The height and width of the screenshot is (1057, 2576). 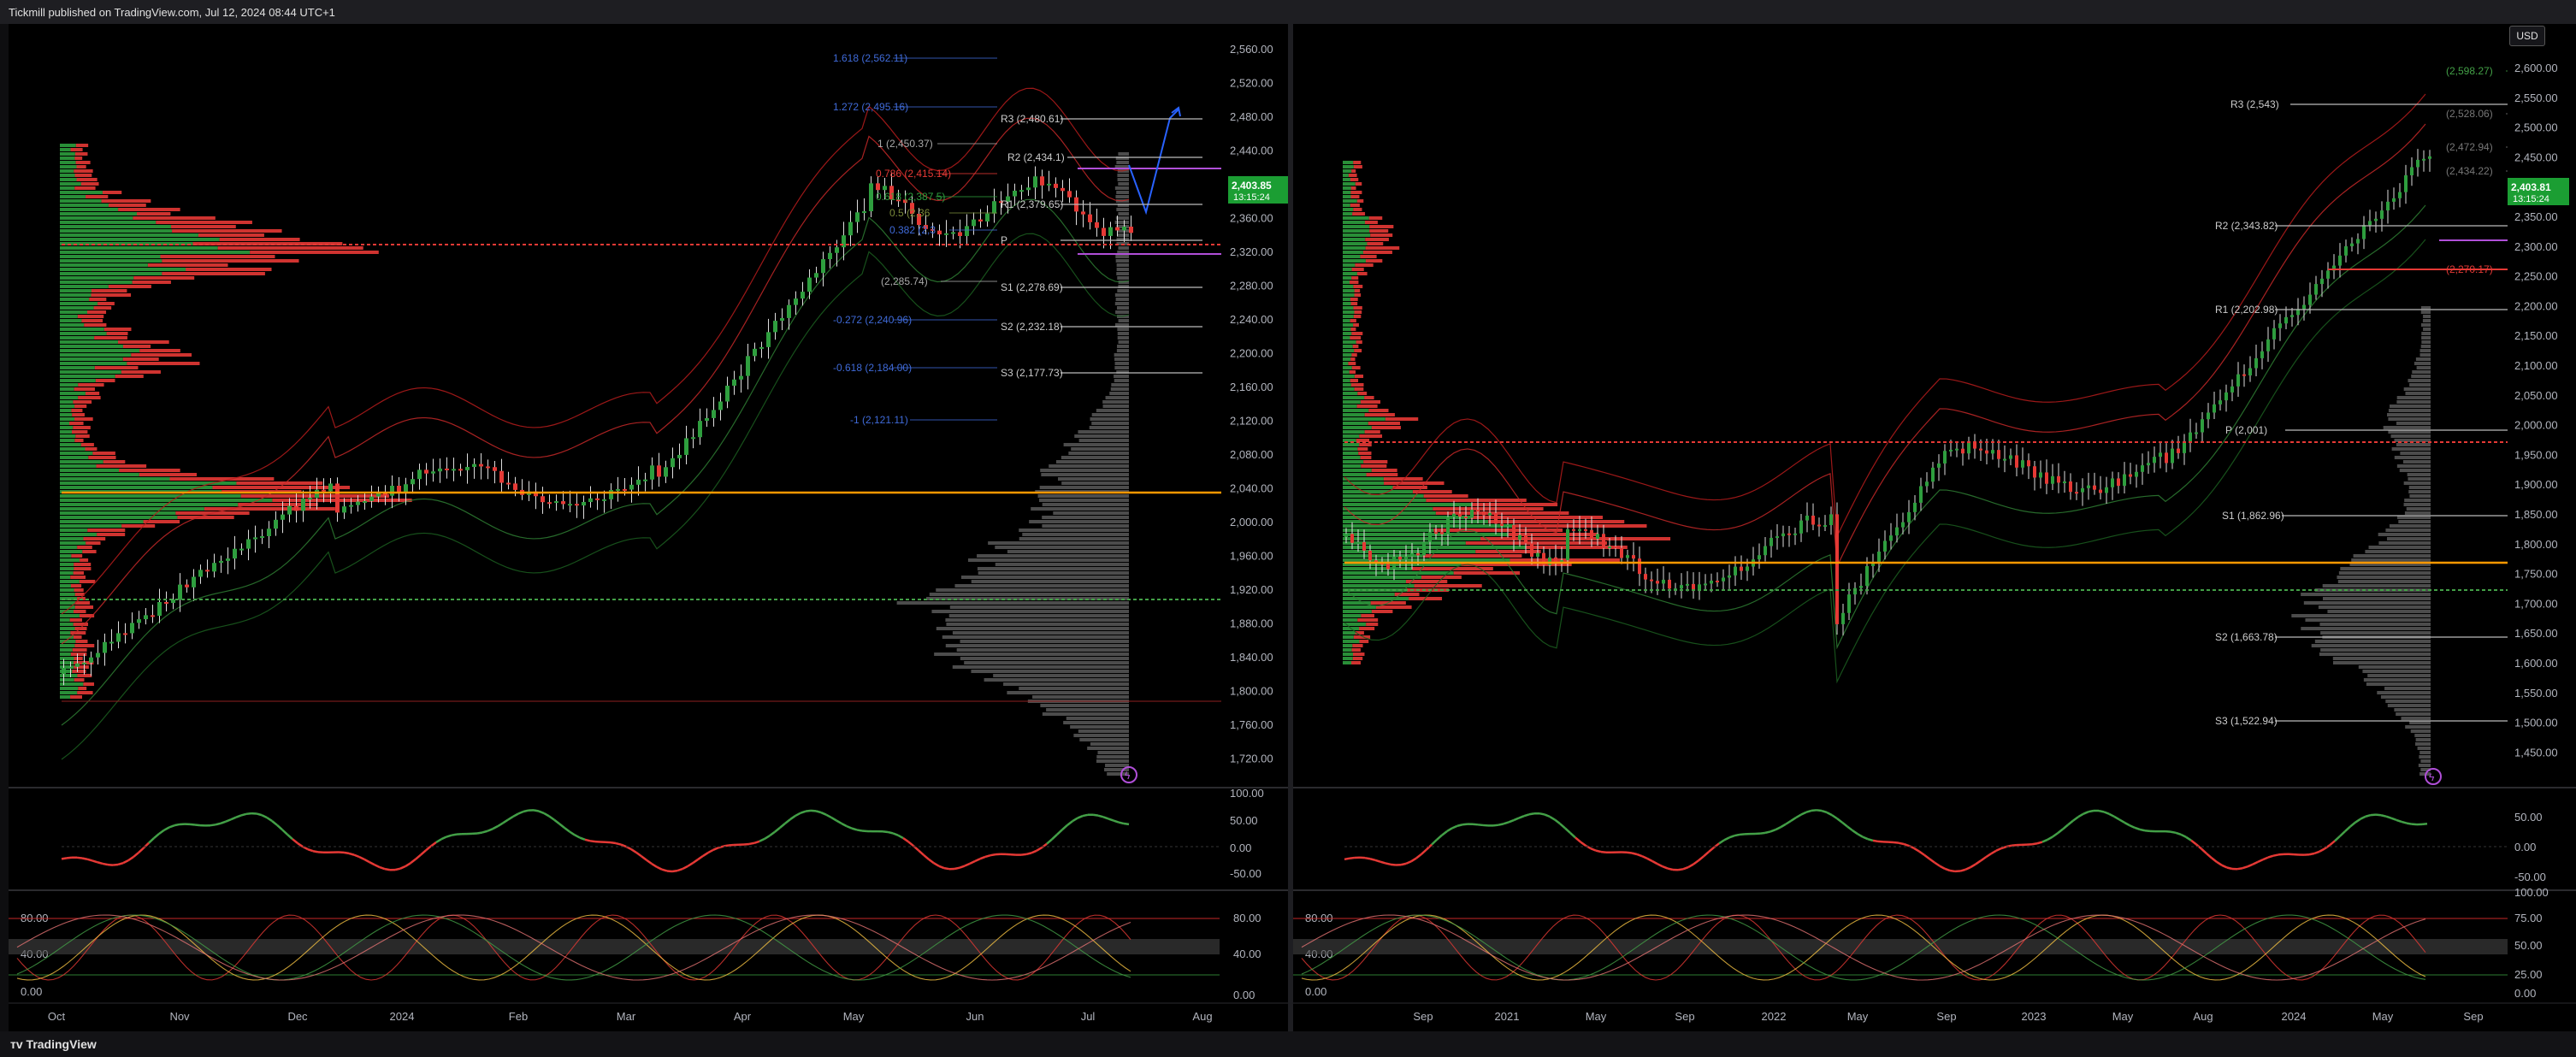 What do you see at coordinates (1244, 821) in the screenshot?
I see `rsi-tick-label: 50.00` at bounding box center [1244, 821].